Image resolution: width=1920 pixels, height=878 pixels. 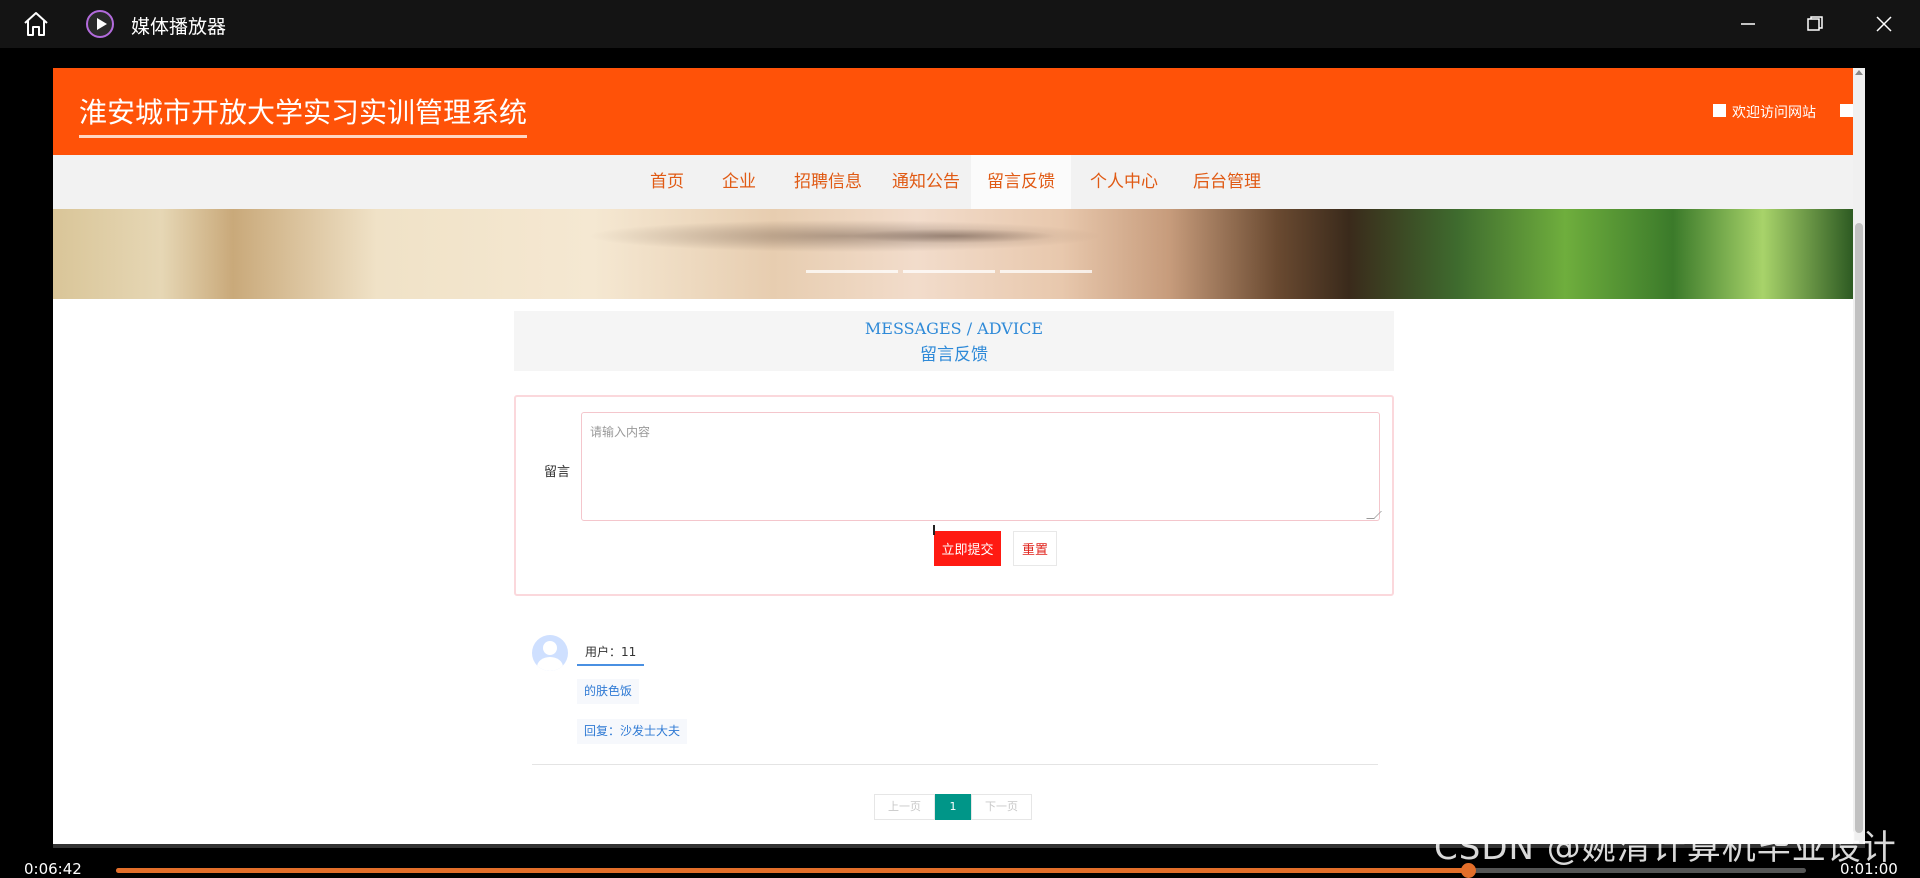 I want to click on page-scrollbar, so click(x=1859, y=456).